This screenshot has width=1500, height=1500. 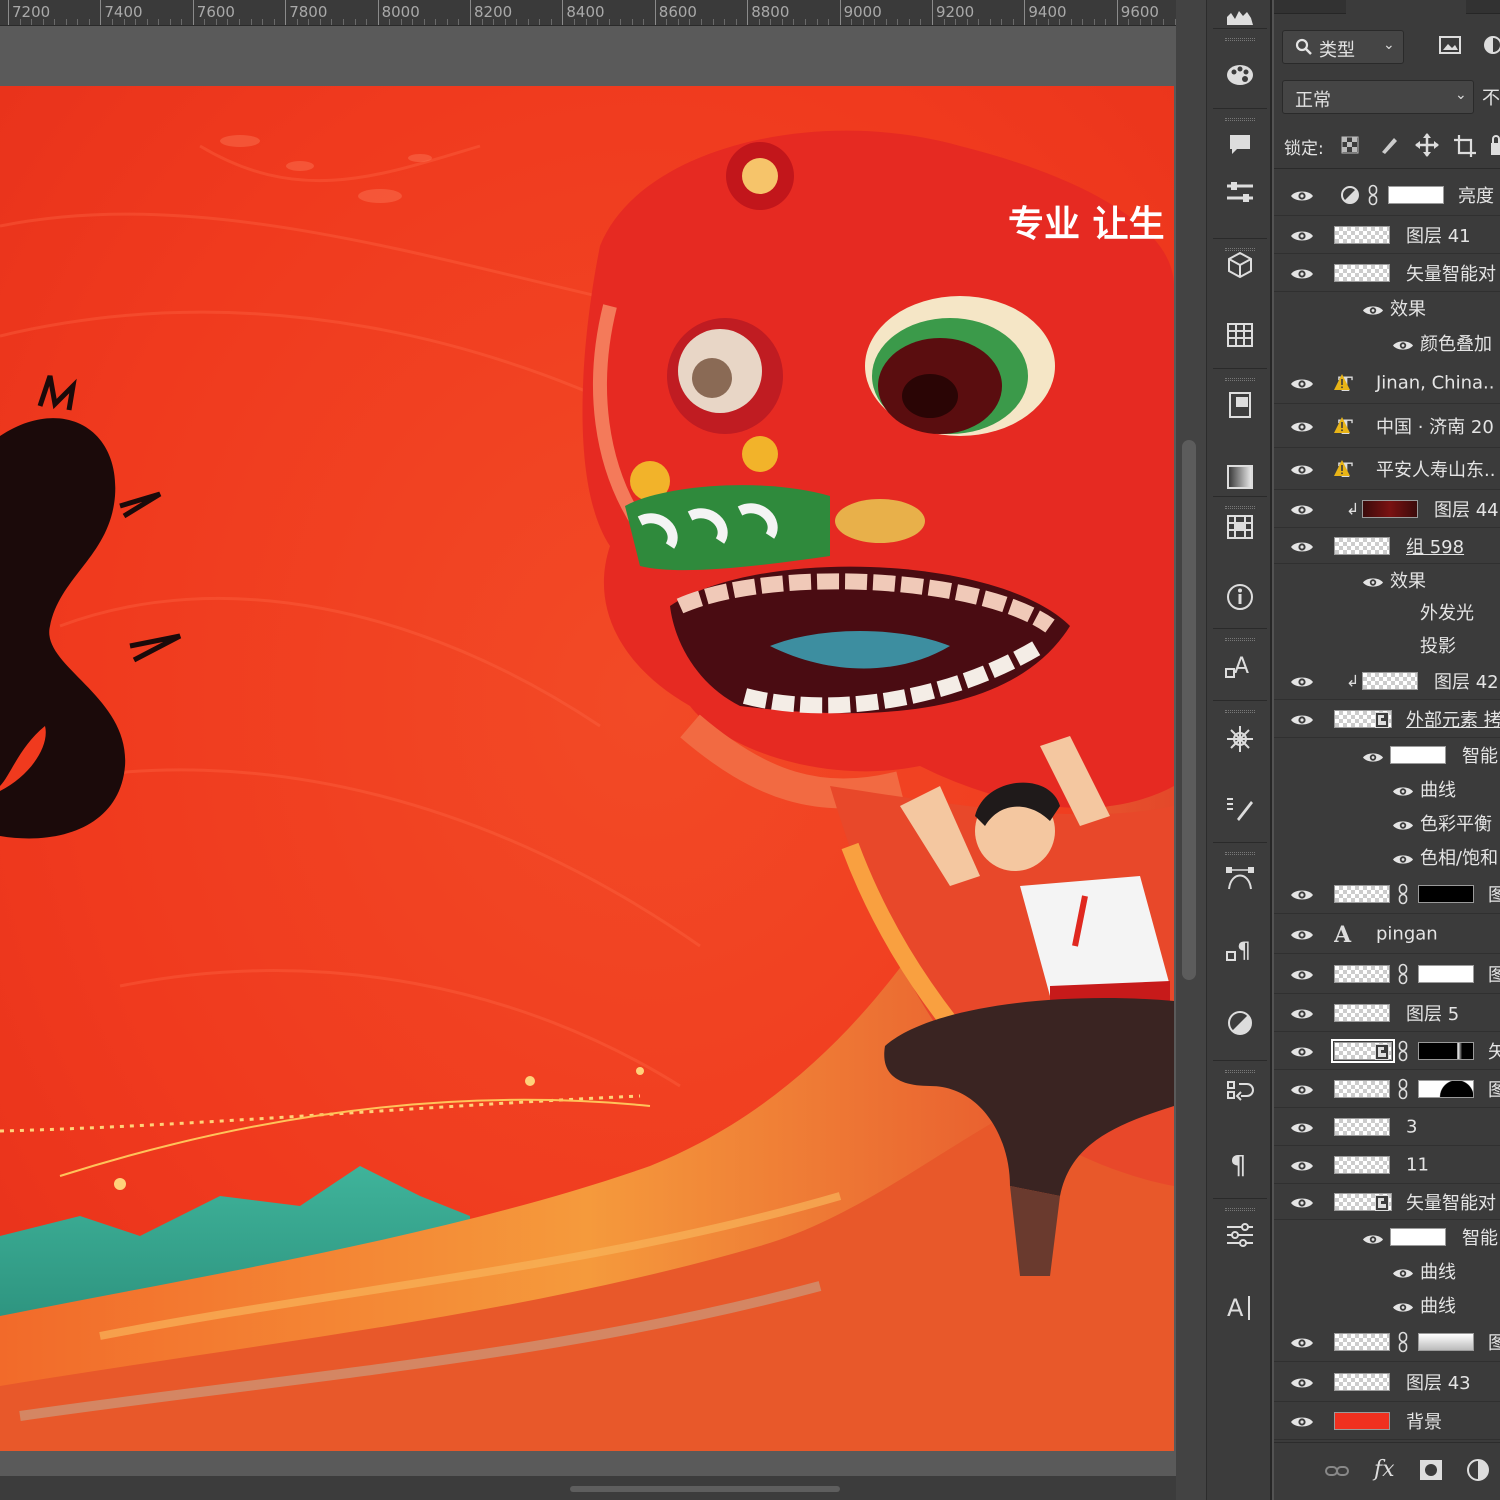 I want to click on layer-row: 外部元素 拷, so click(x=1387, y=719).